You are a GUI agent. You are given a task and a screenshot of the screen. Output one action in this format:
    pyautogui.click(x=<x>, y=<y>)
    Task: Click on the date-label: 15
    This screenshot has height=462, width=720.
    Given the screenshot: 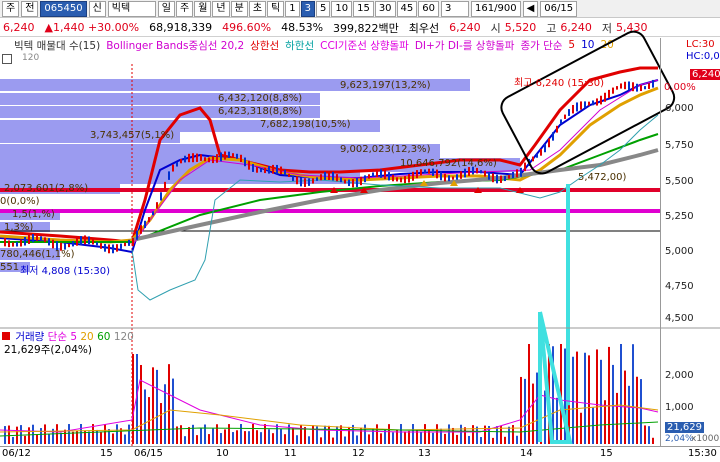 What is the action you would take?
    pyautogui.click(x=606, y=453)
    